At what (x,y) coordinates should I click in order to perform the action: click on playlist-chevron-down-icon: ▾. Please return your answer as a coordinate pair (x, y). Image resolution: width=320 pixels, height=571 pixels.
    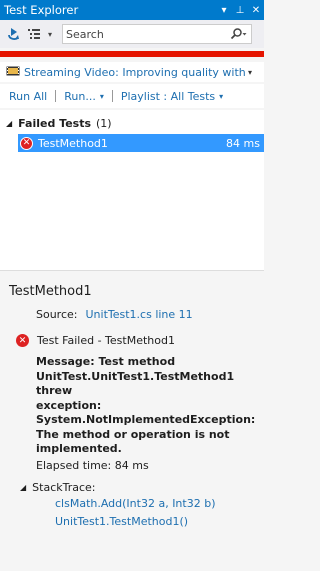
    Looking at the image, I should click on (221, 96).